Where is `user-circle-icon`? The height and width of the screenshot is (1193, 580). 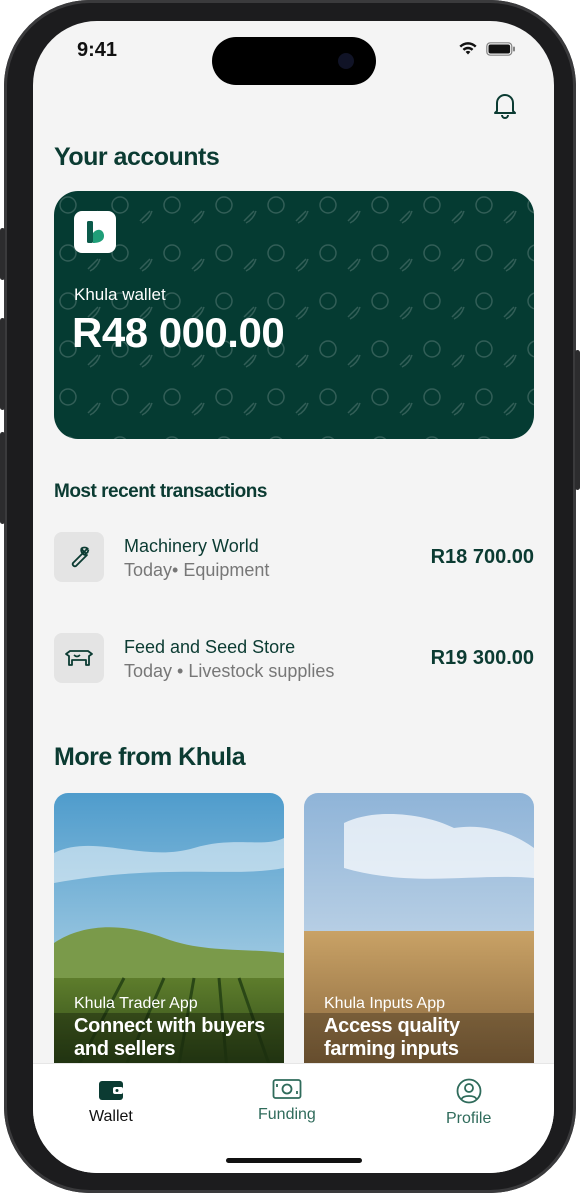
user-circle-icon is located at coordinates (469, 1091).